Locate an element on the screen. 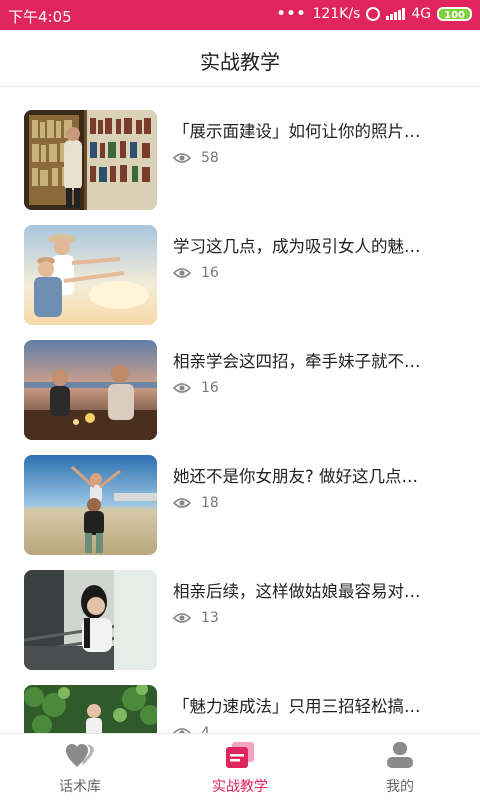  view-count: 4 is located at coordinates (191, 729).